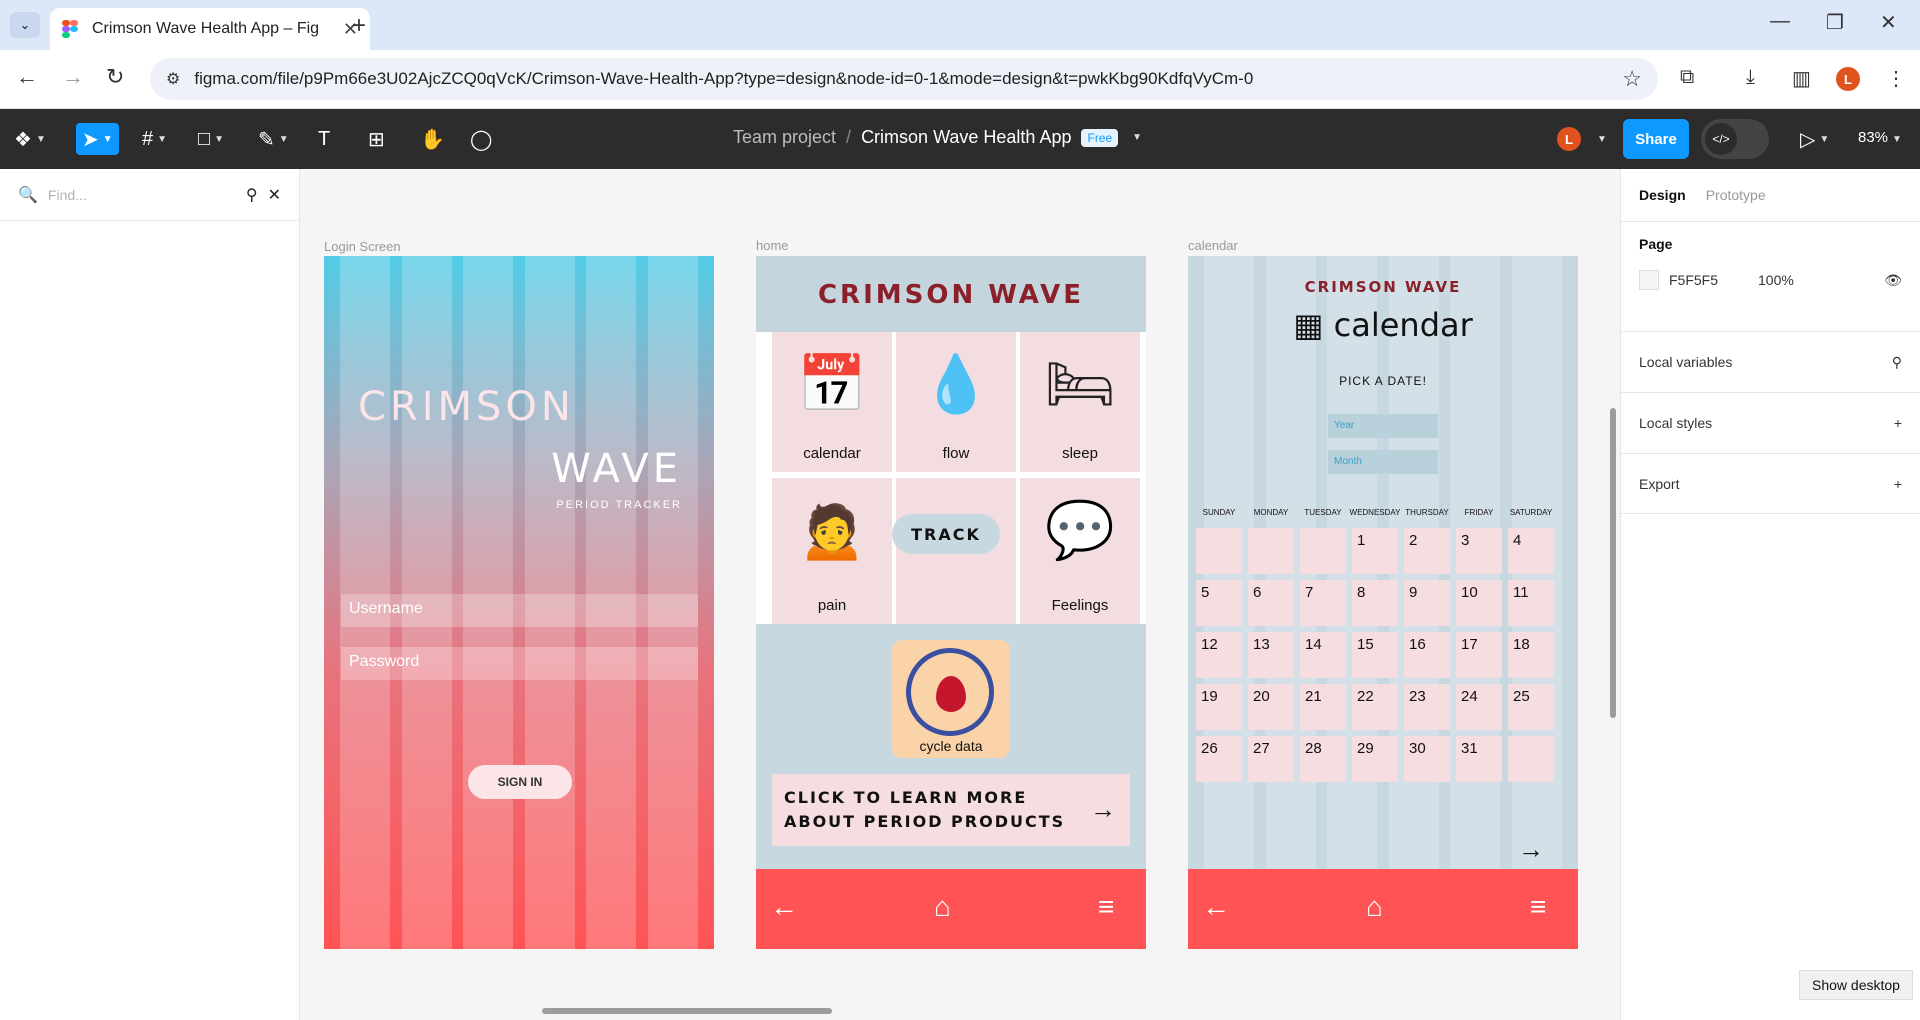 The image size is (1920, 1020). Describe the element at coordinates (946, 534) in the screenshot. I see `track-button: TRACK` at that location.